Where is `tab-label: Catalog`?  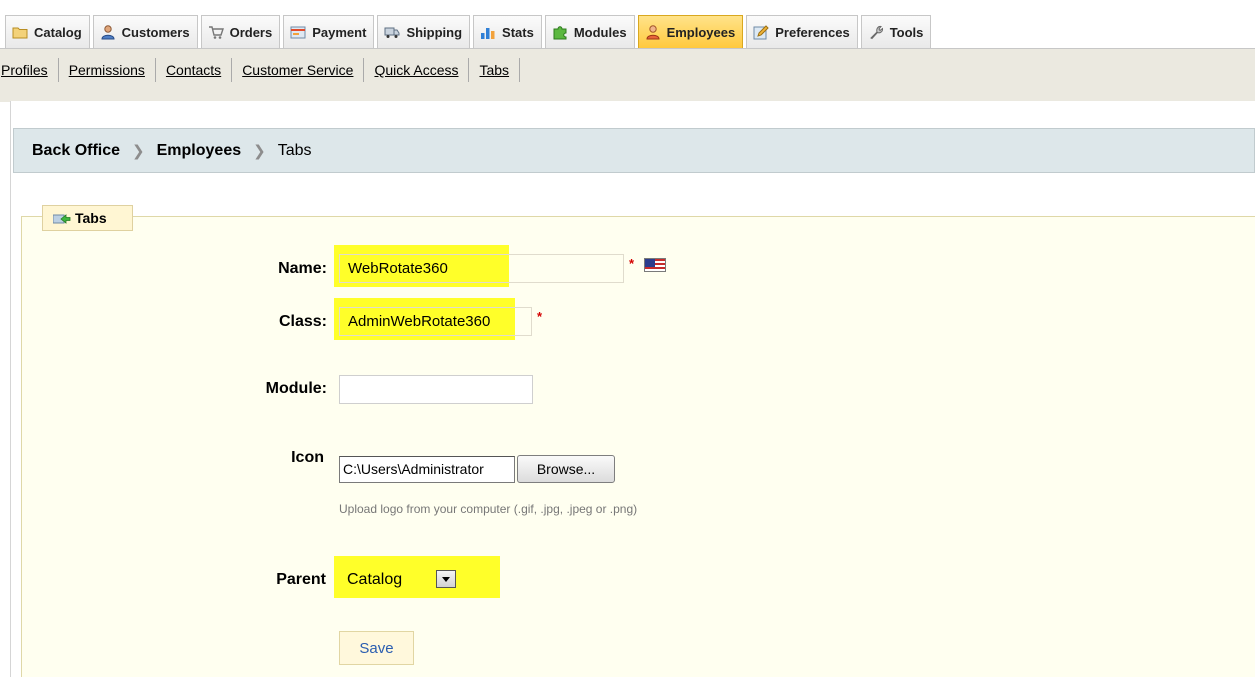
tab-label: Catalog is located at coordinates (58, 32).